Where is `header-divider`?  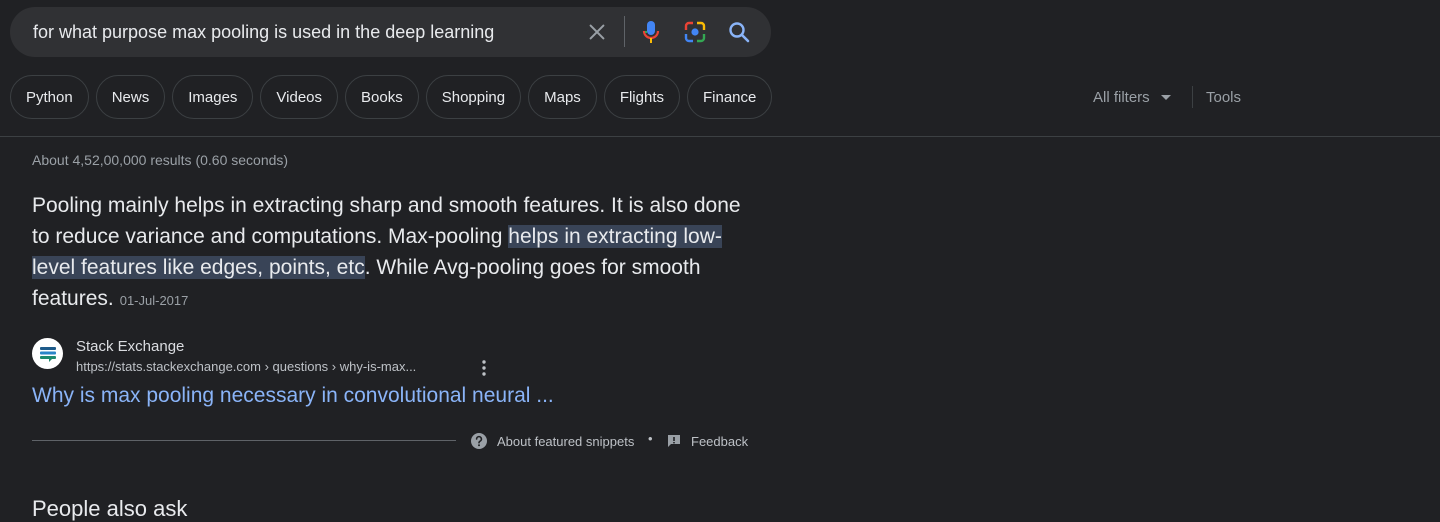 header-divider is located at coordinates (720, 136).